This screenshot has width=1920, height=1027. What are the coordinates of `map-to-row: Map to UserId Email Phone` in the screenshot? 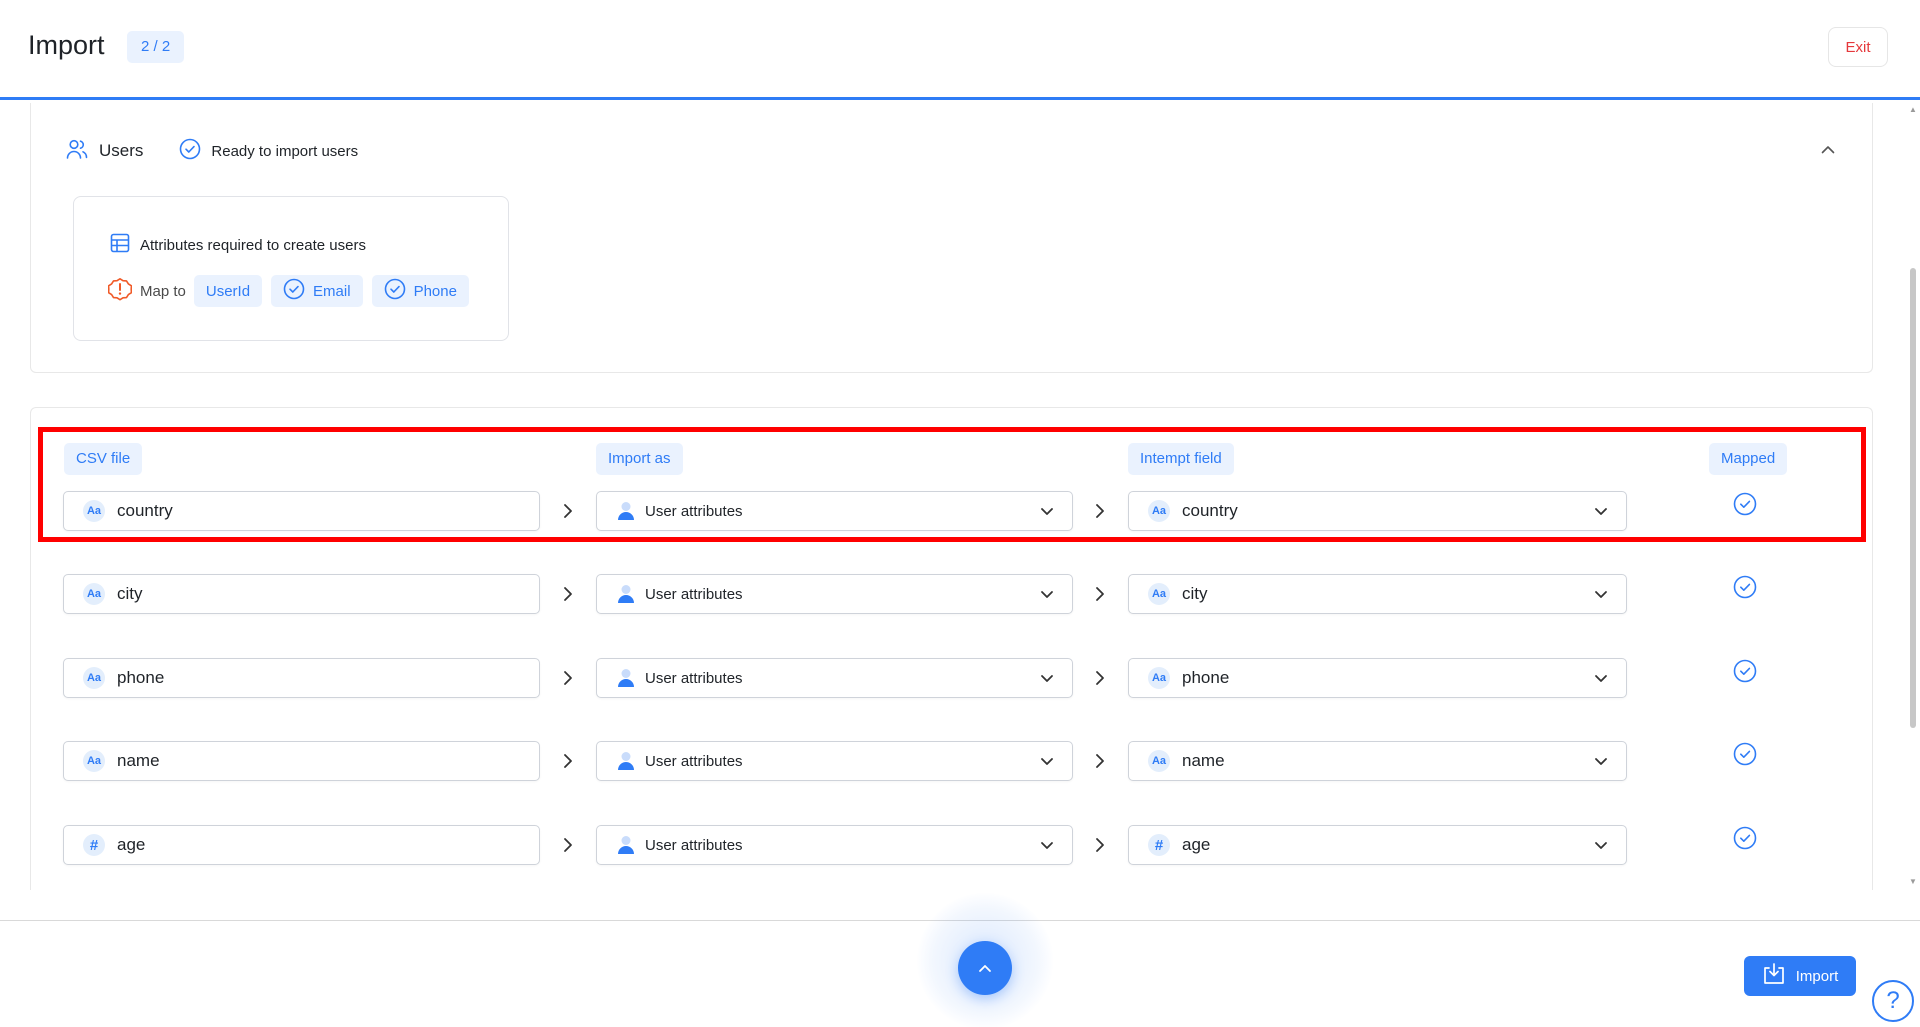 It's located at (292, 291).